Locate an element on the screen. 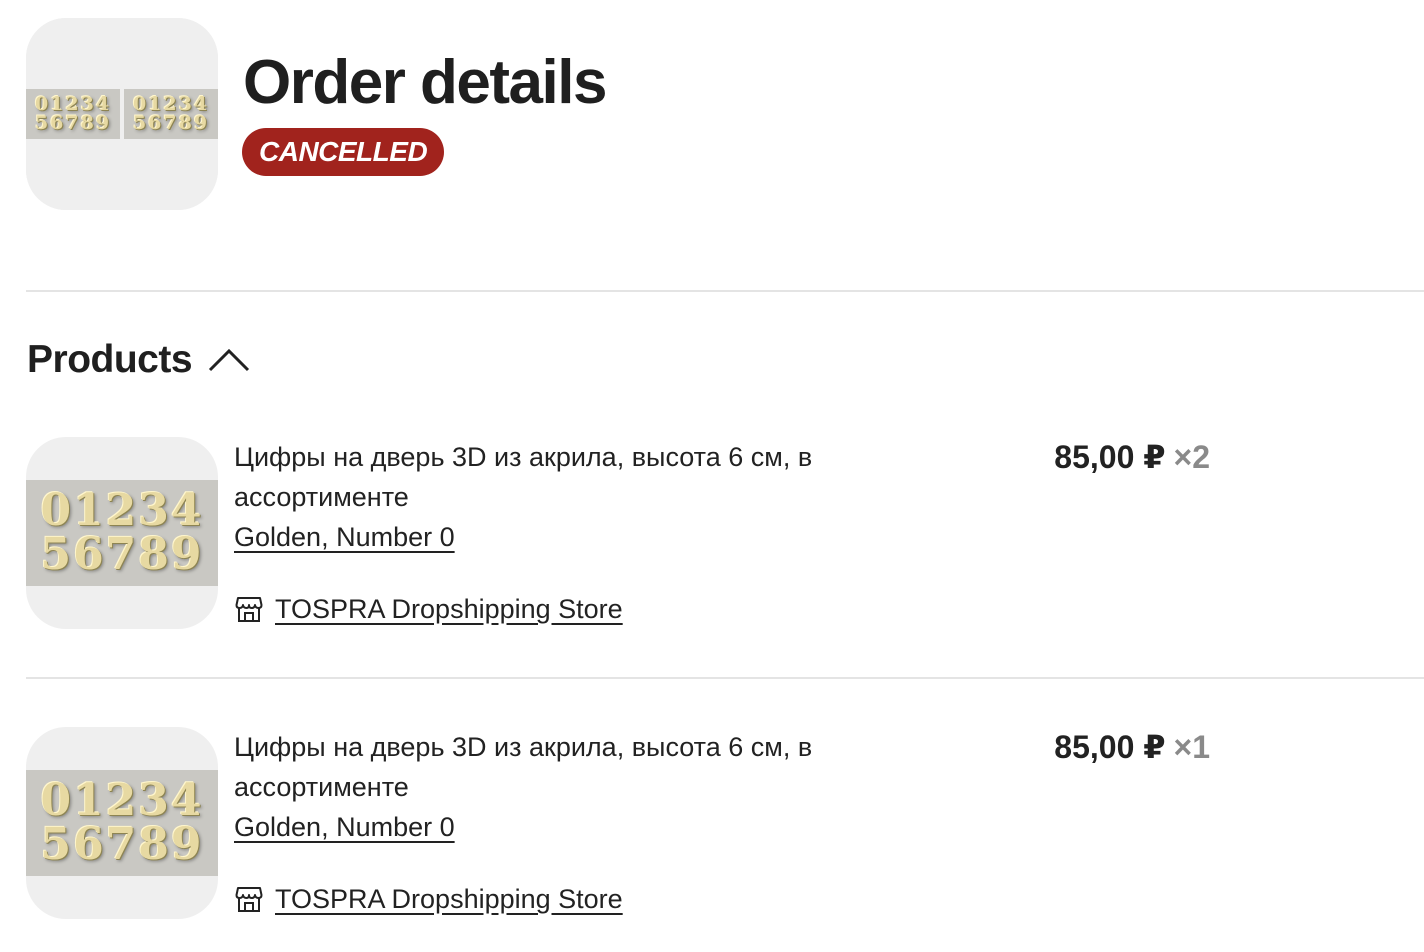 The image size is (1424, 952). product-quantity: ×2 is located at coordinates (1191, 457).